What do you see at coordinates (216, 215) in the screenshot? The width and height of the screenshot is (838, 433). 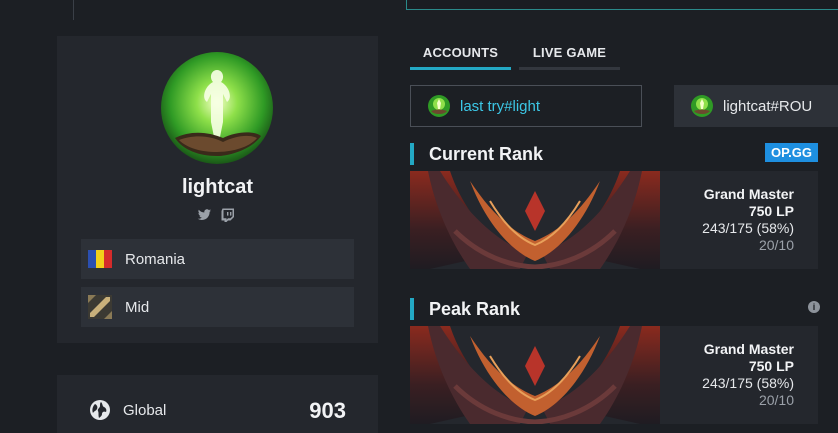 I see `social-links` at bounding box center [216, 215].